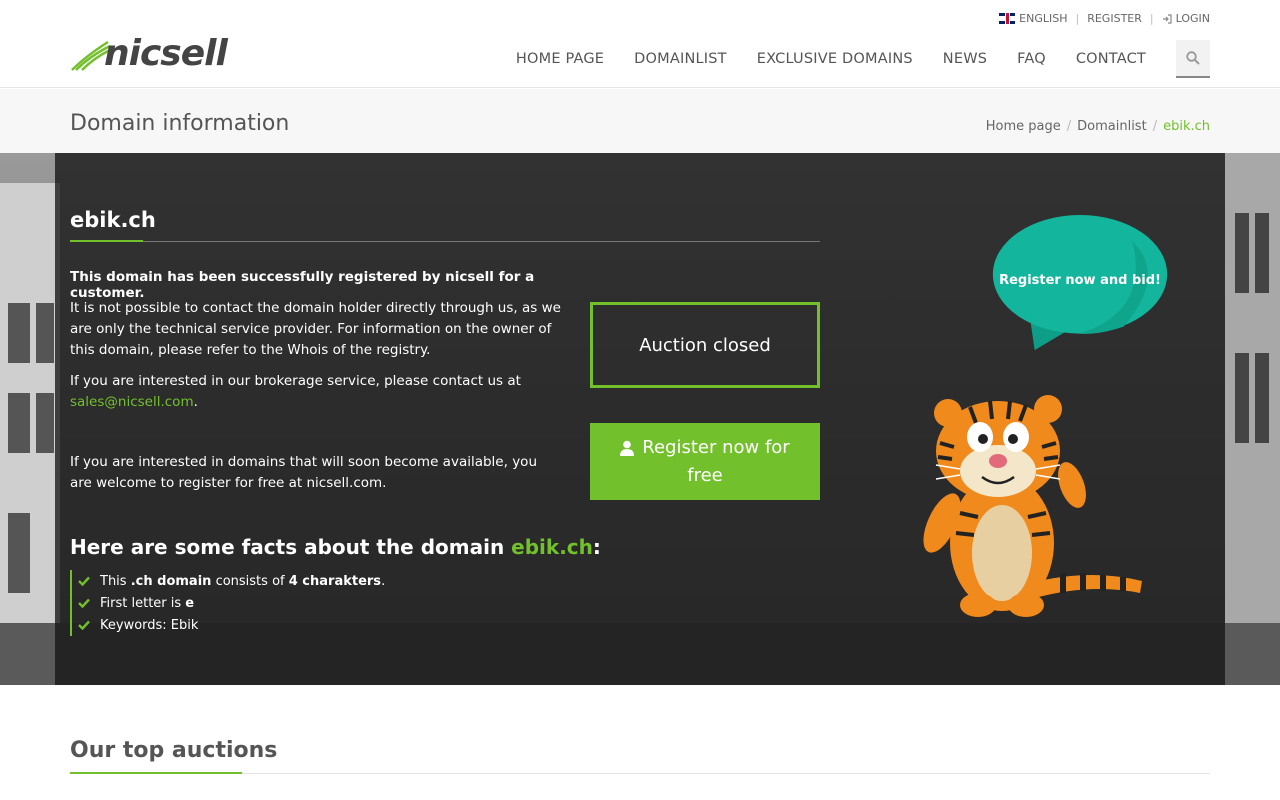  I want to click on uk-flag-icon, so click(1007, 18).